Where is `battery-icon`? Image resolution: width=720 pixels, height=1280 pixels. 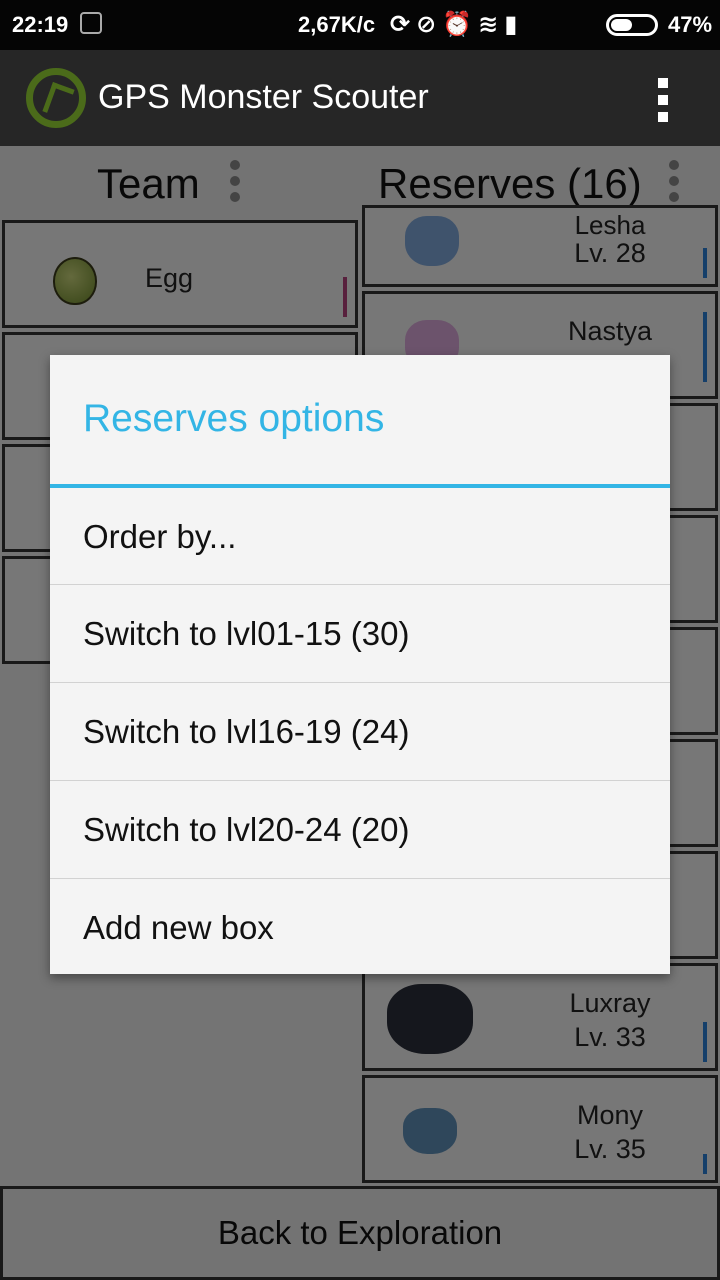
battery-icon is located at coordinates (632, 25).